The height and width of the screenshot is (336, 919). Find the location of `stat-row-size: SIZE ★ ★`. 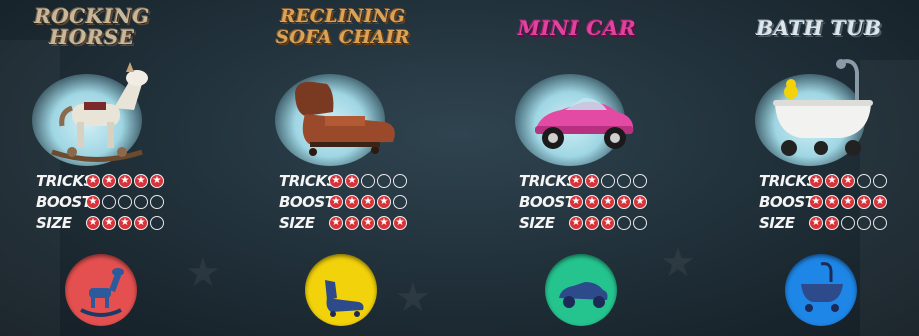

stat-row-size: SIZE ★ ★ is located at coordinates (823, 222).